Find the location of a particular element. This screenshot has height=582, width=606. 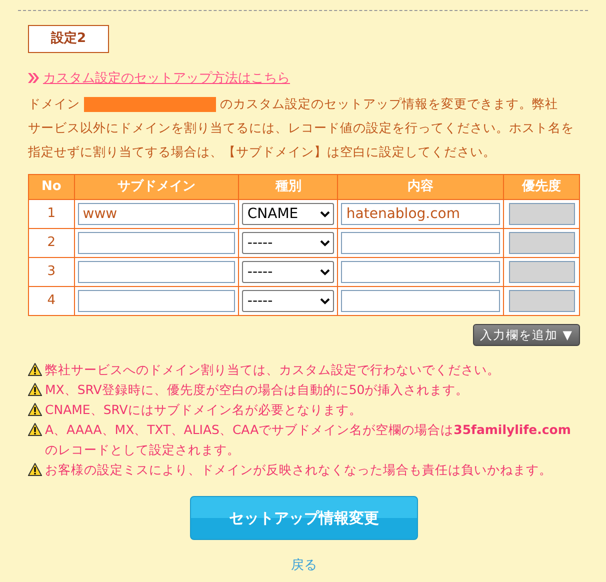

row-number: 4 is located at coordinates (51, 301).